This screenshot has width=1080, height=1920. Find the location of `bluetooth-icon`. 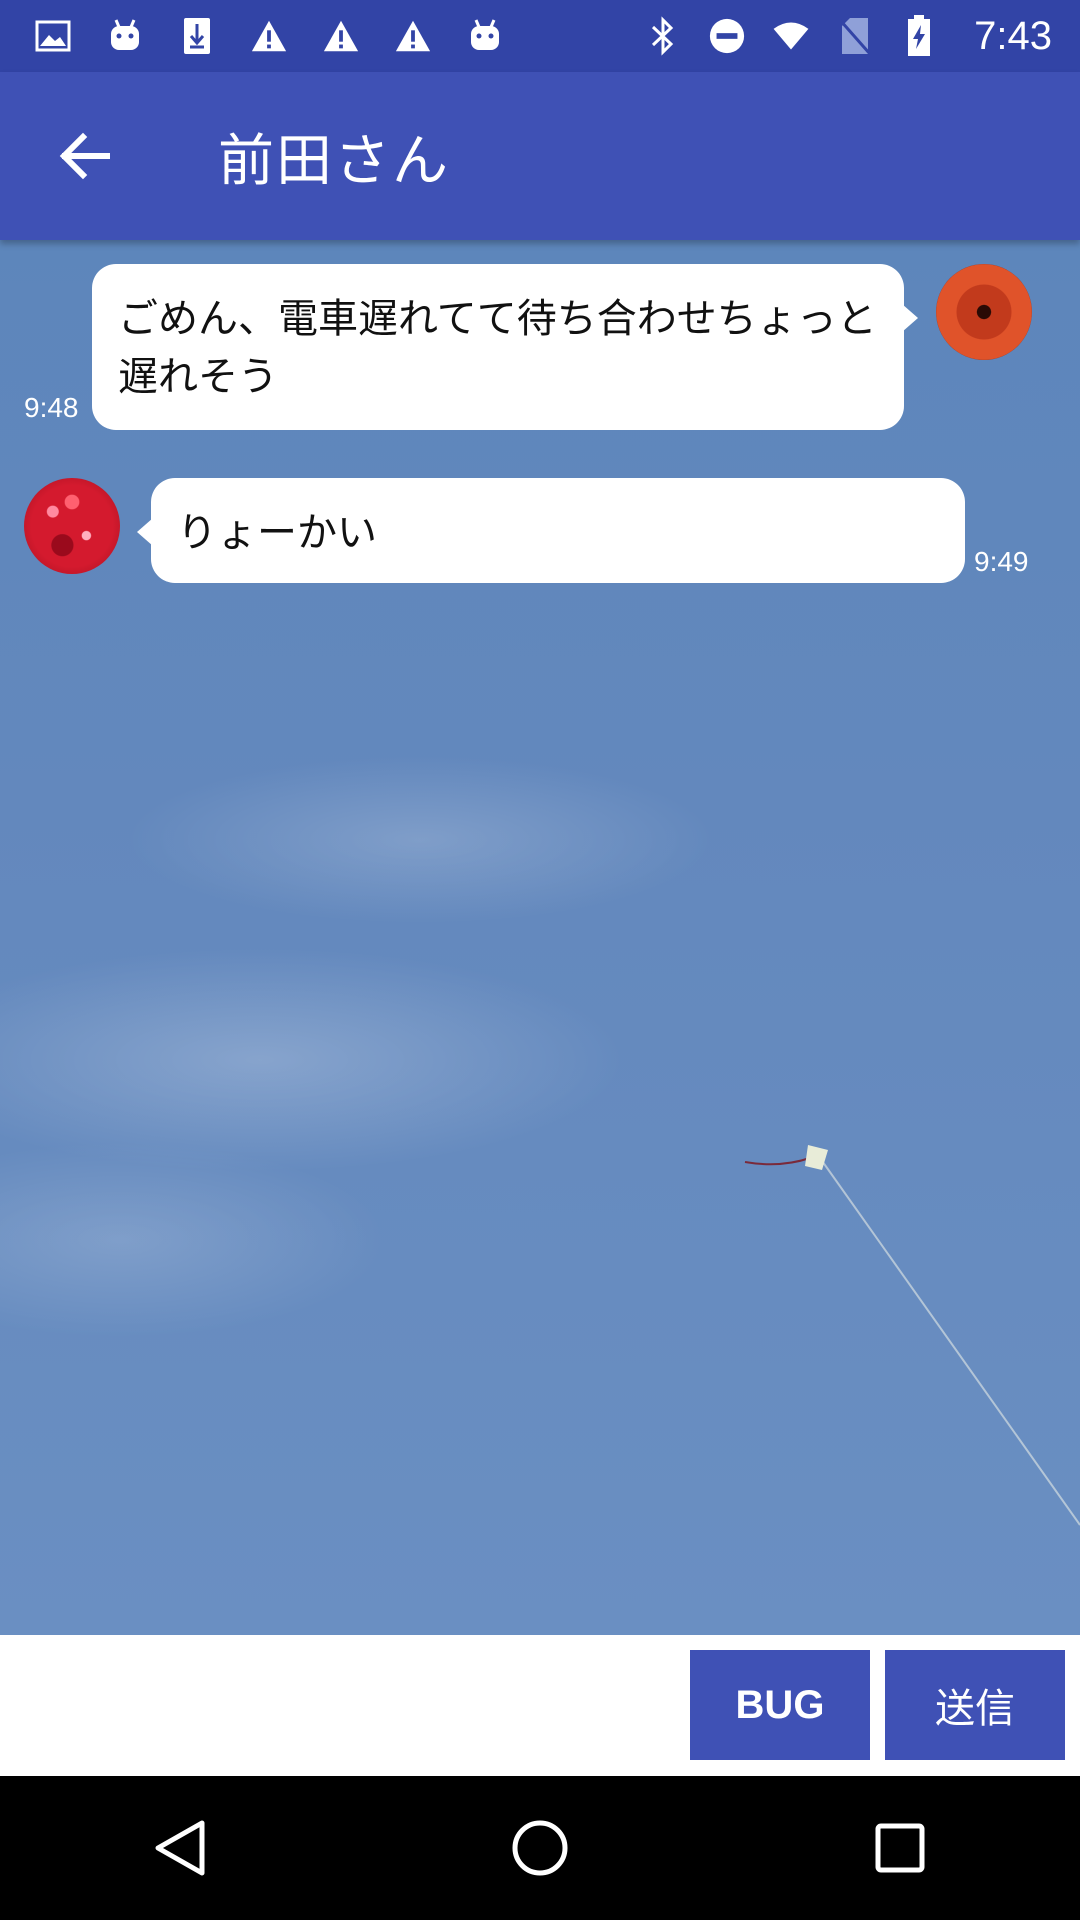

bluetooth-icon is located at coordinates (663, 36).